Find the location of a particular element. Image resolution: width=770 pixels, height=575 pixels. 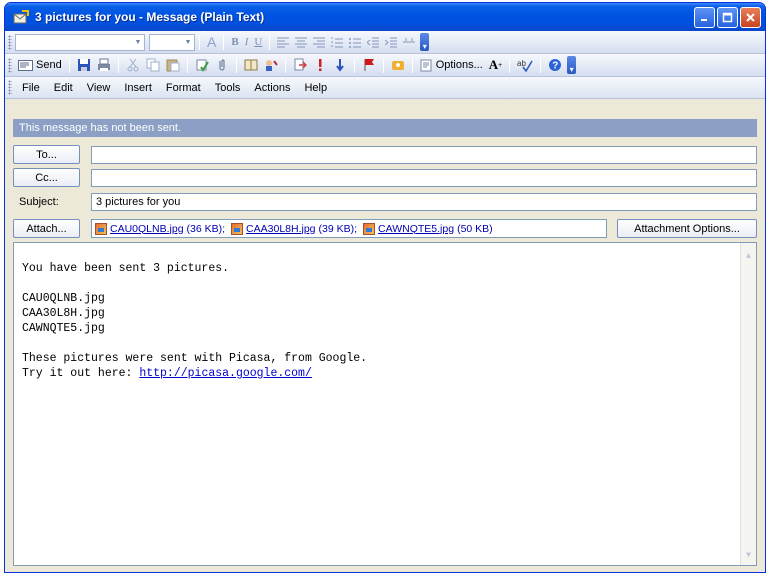

close-icon is located at coordinates (750, 17).